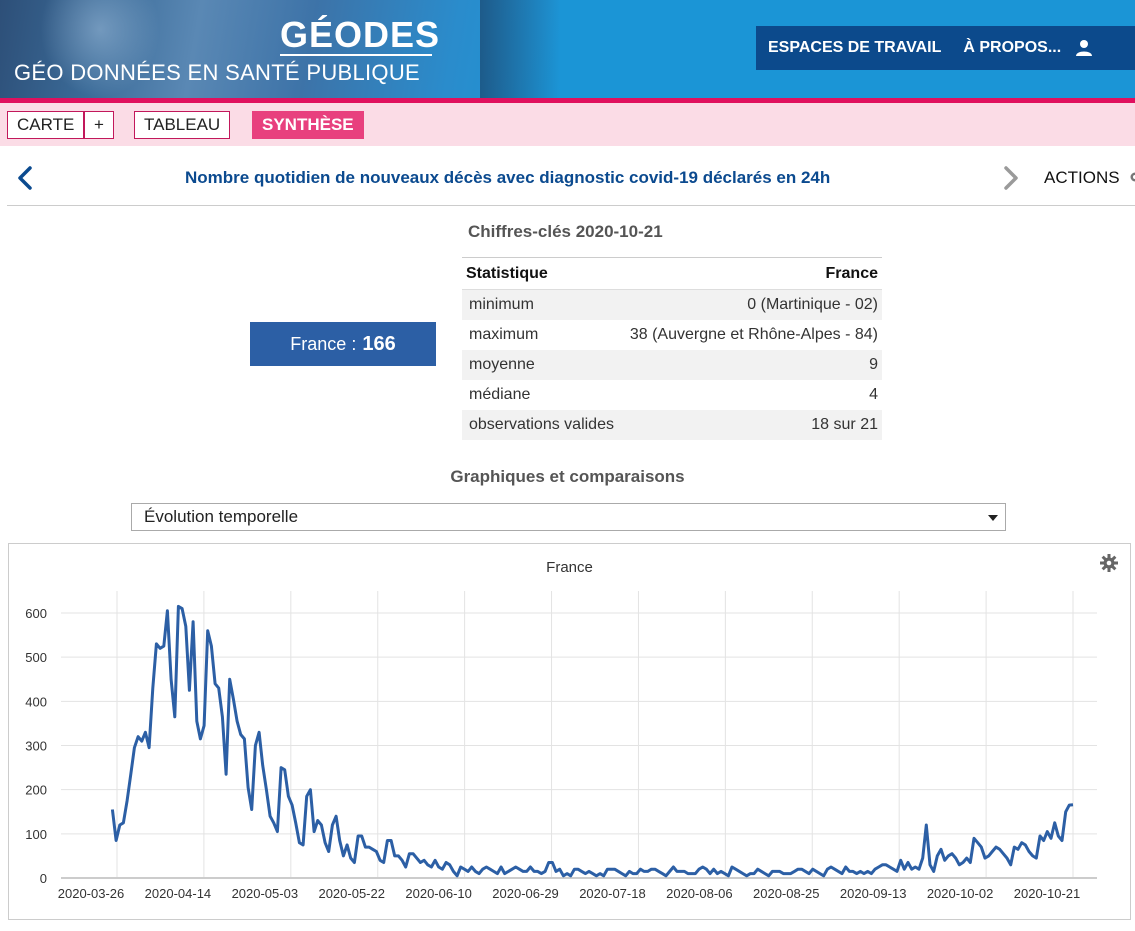 This screenshot has height=931, width=1135. I want to click on stat-label: moyenne, so click(541, 364).